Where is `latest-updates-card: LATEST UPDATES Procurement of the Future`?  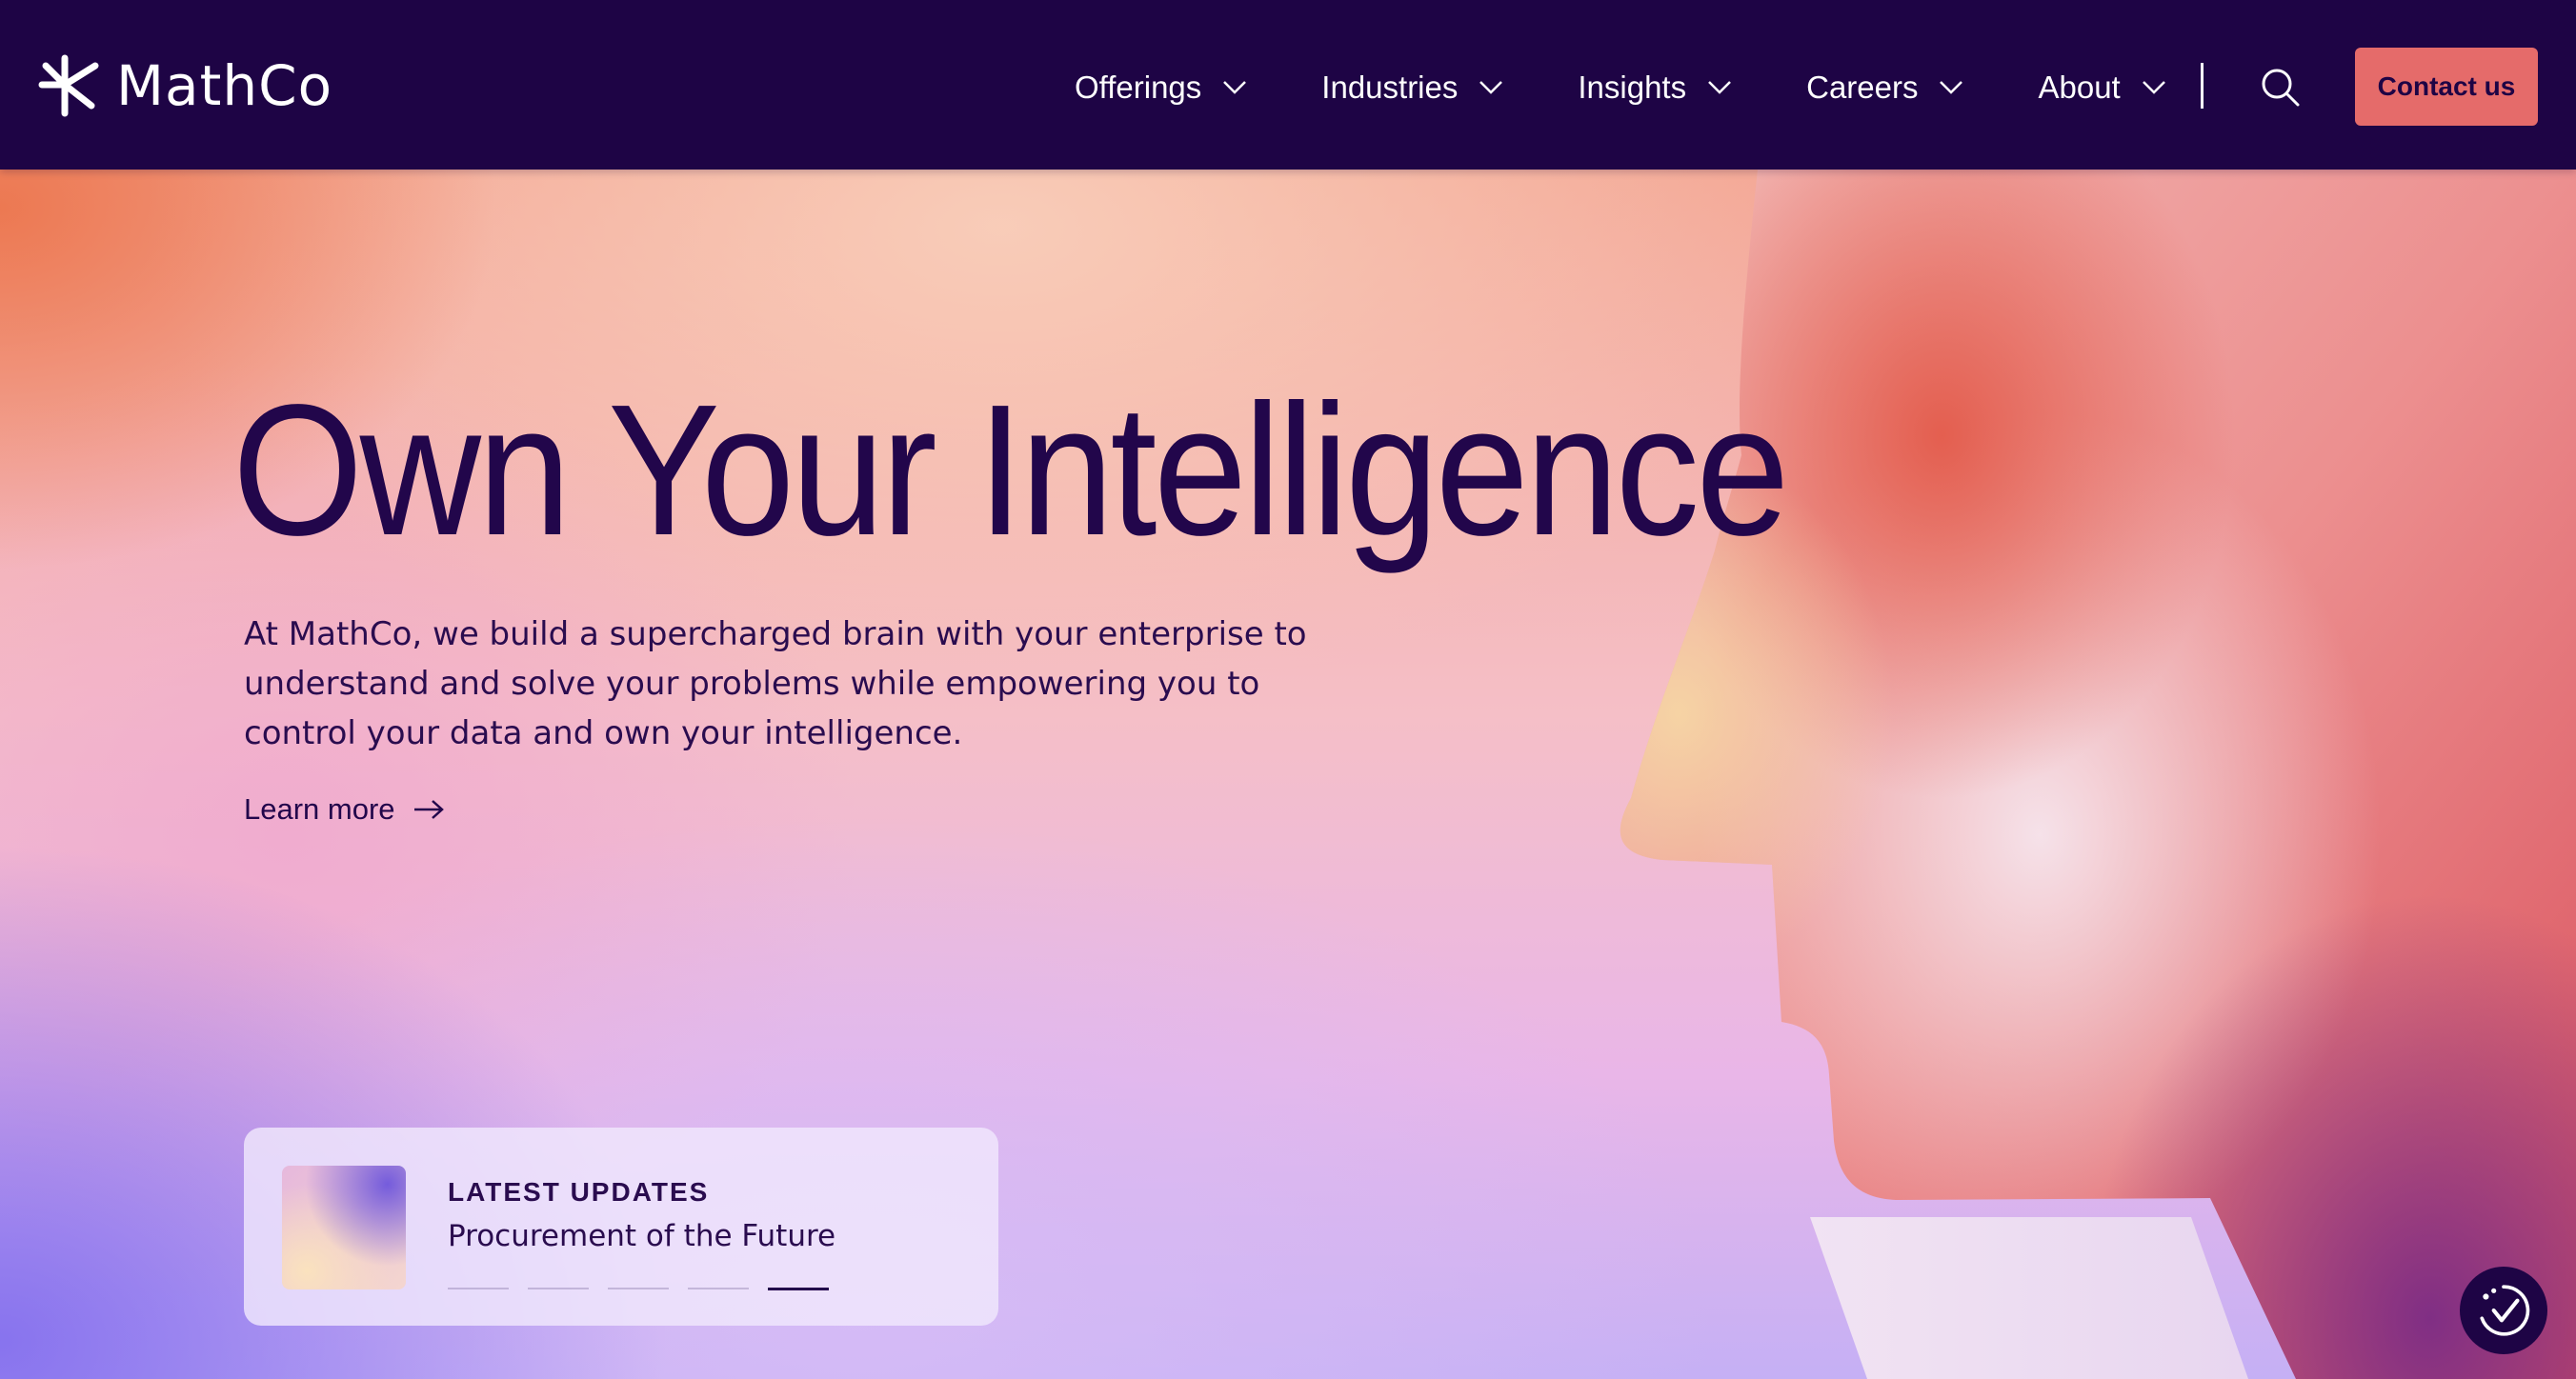
latest-updates-card: LATEST UPDATES Procurement of the Future is located at coordinates (621, 1227).